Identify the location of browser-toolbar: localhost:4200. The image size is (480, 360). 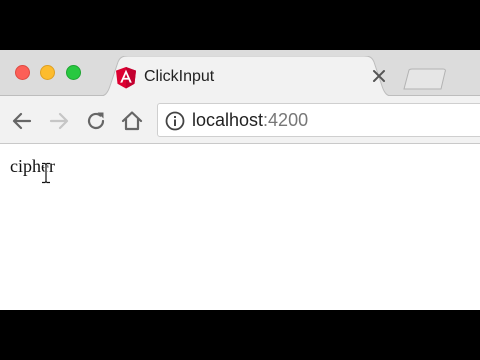
(240, 120).